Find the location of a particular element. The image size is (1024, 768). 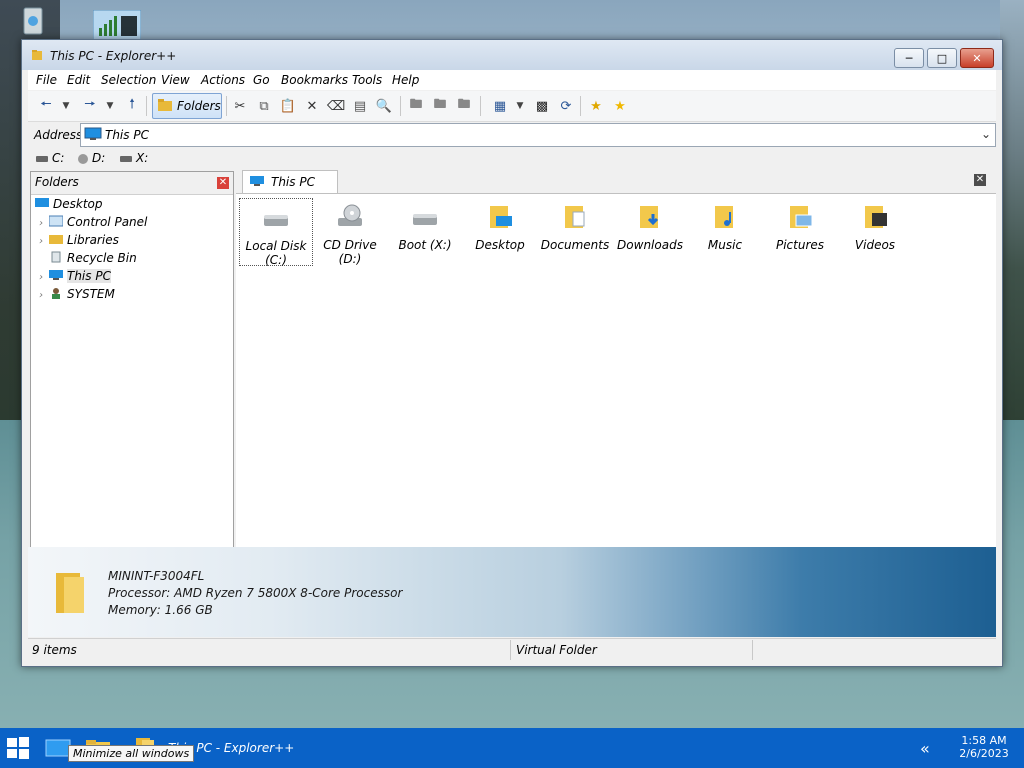

menu-actions: Actions is located at coordinates (223, 80).